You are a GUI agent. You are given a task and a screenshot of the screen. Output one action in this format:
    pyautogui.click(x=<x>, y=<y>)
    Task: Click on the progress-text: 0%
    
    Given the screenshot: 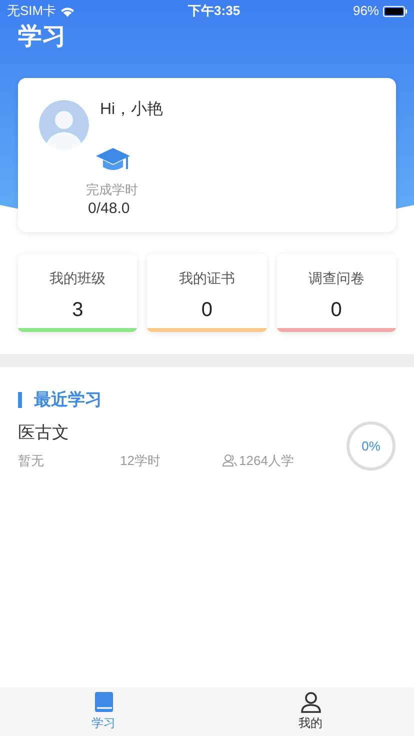 What is the action you would take?
    pyautogui.click(x=371, y=445)
    